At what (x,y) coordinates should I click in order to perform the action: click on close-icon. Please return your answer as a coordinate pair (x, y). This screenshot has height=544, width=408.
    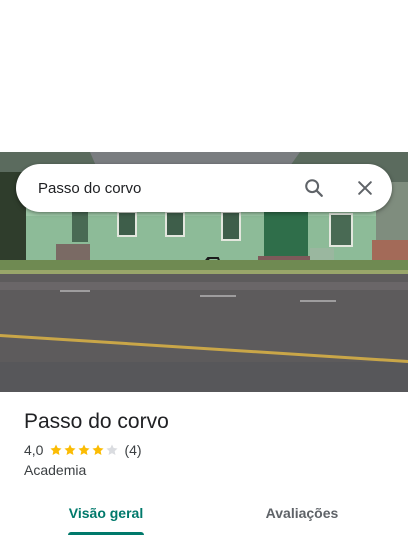
    Looking at the image, I should click on (365, 188).